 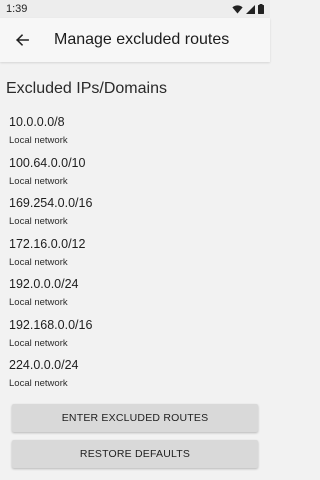 What do you see at coordinates (86, 88) in the screenshot?
I see `section-title: Excluded IPs/Domains` at bounding box center [86, 88].